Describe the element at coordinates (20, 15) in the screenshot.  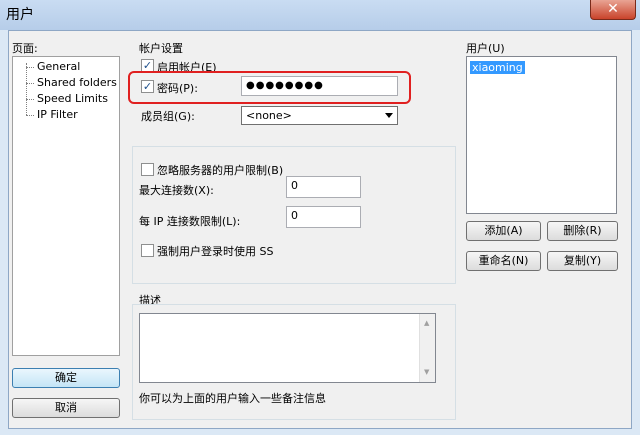
I see `window-title: 用户` at that location.